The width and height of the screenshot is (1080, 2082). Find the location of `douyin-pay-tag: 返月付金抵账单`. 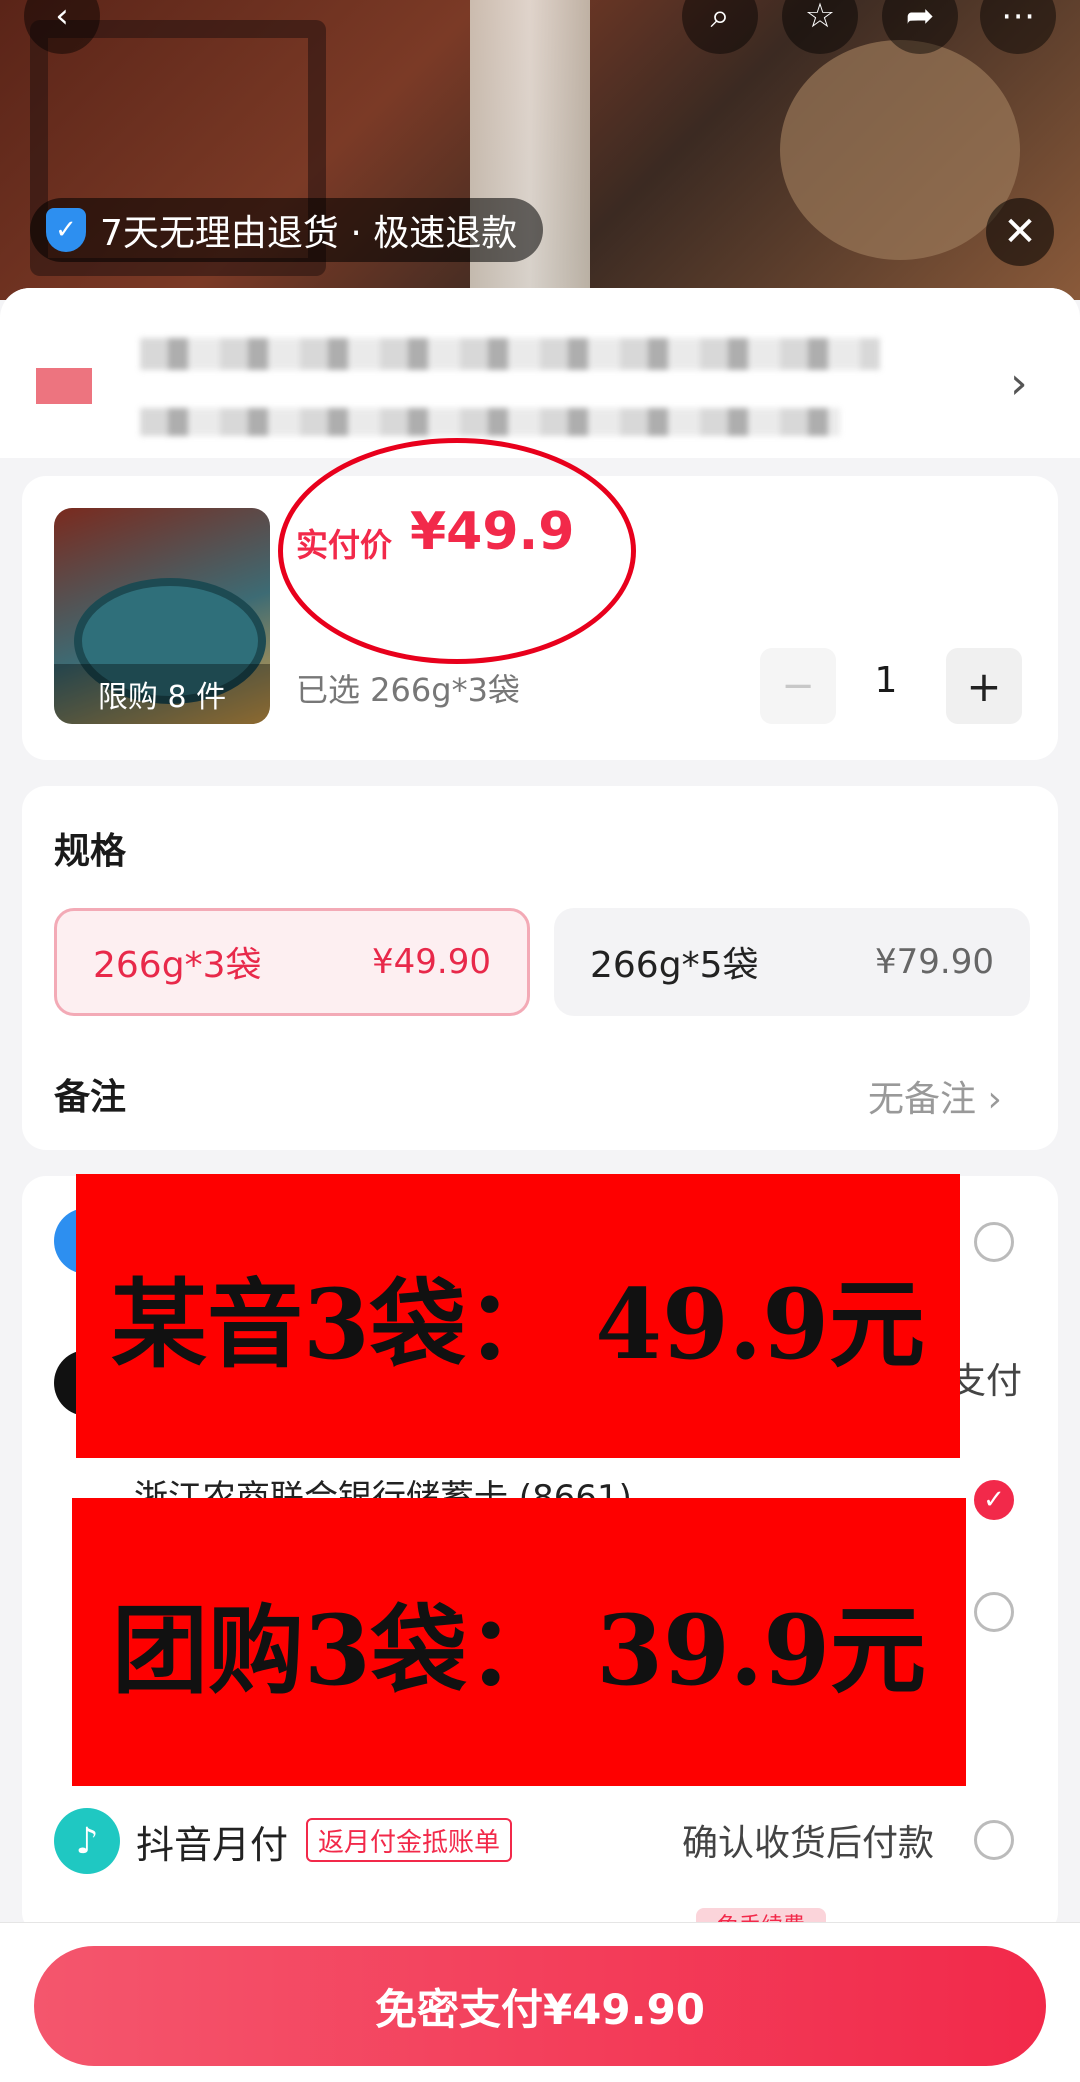

douyin-pay-tag: 返月付金抵账单 is located at coordinates (409, 1840).